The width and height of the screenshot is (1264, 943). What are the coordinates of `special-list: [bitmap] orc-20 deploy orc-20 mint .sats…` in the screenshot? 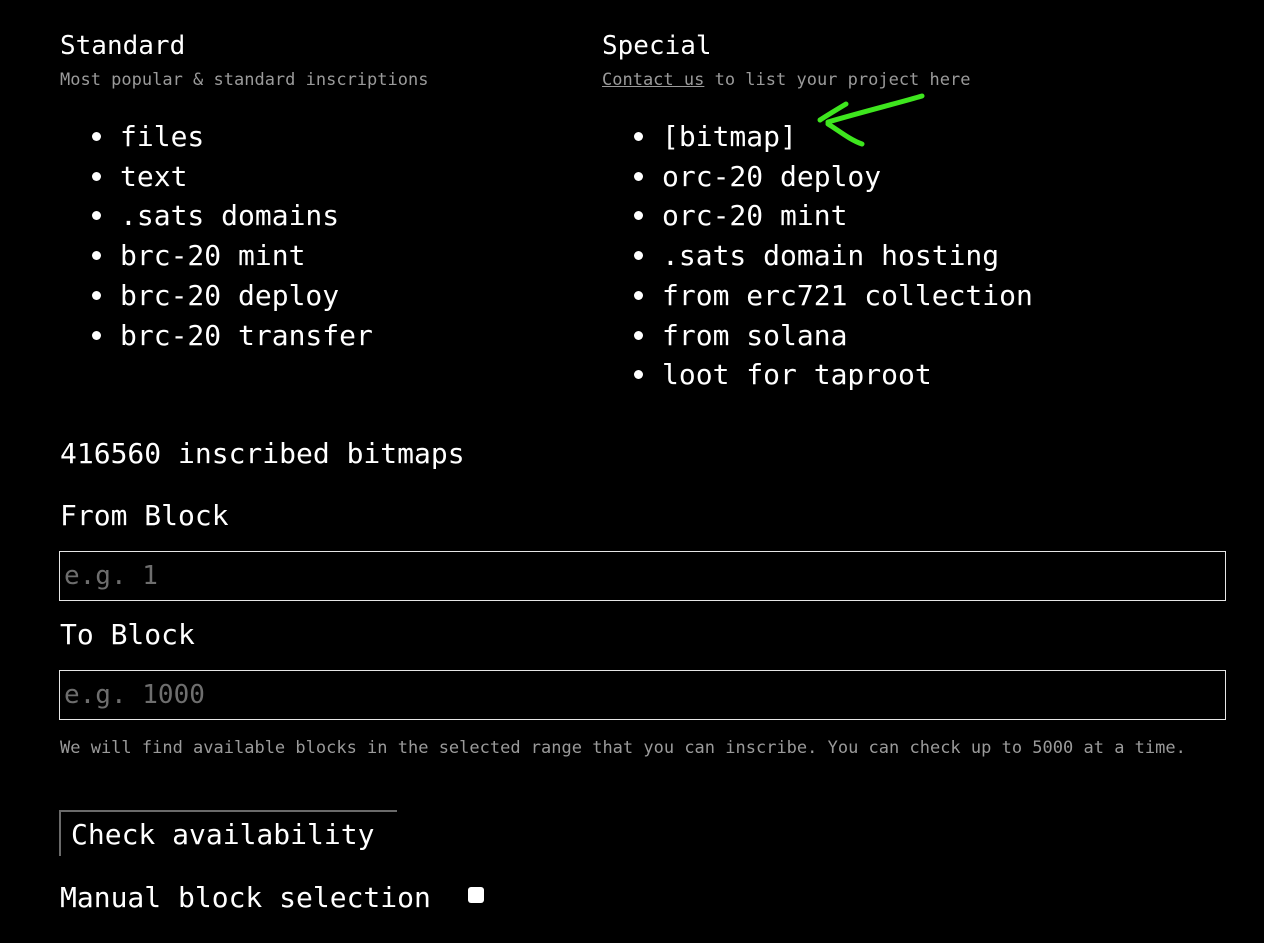 It's located at (912, 256).